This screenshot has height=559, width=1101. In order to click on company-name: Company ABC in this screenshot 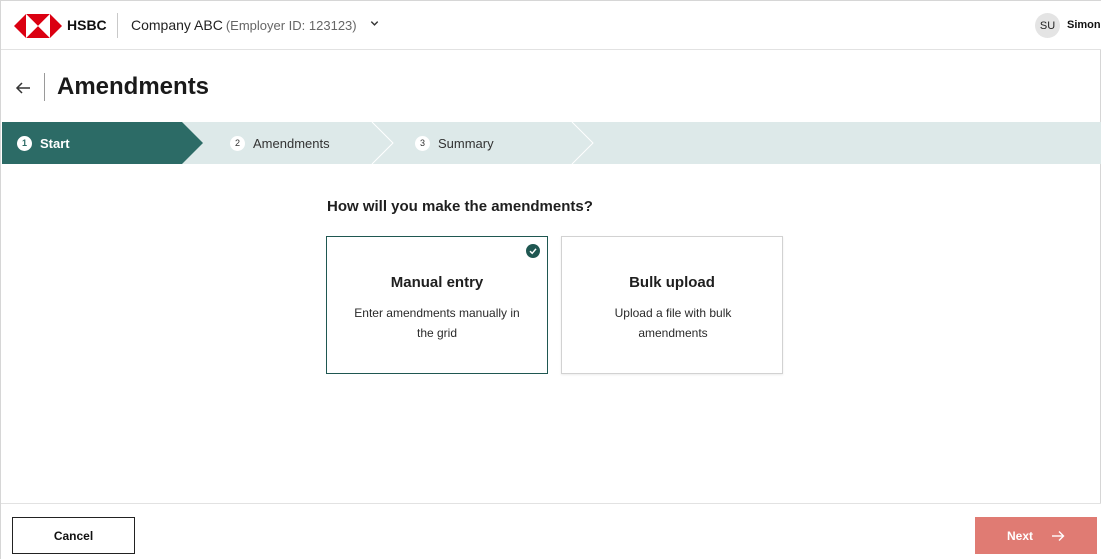, I will do `click(177, 25)`.